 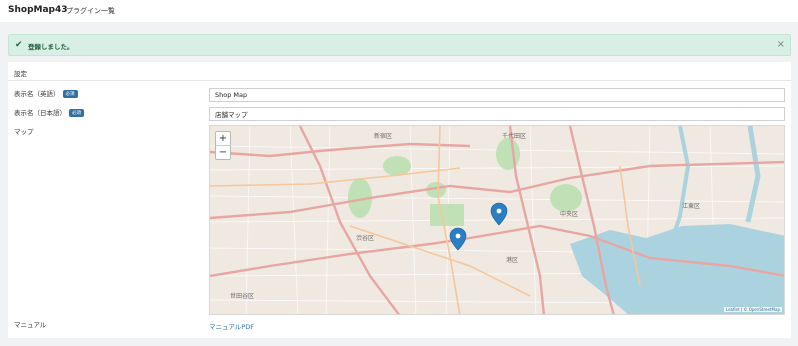 I want to click on field-label-text: 表示名（日本語）, so click(x=40, y=113).